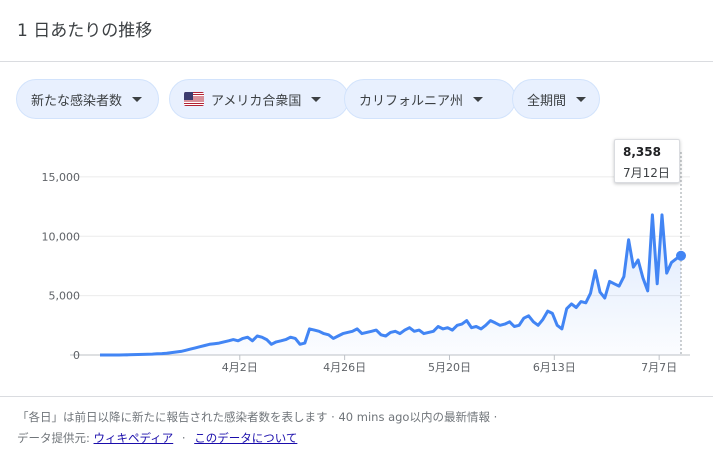 The image size is (713, 467). What do you see at coordinates (547, 101) in the screenshot?
I see `period-label: 全期間` at bounding box center [547, 101].